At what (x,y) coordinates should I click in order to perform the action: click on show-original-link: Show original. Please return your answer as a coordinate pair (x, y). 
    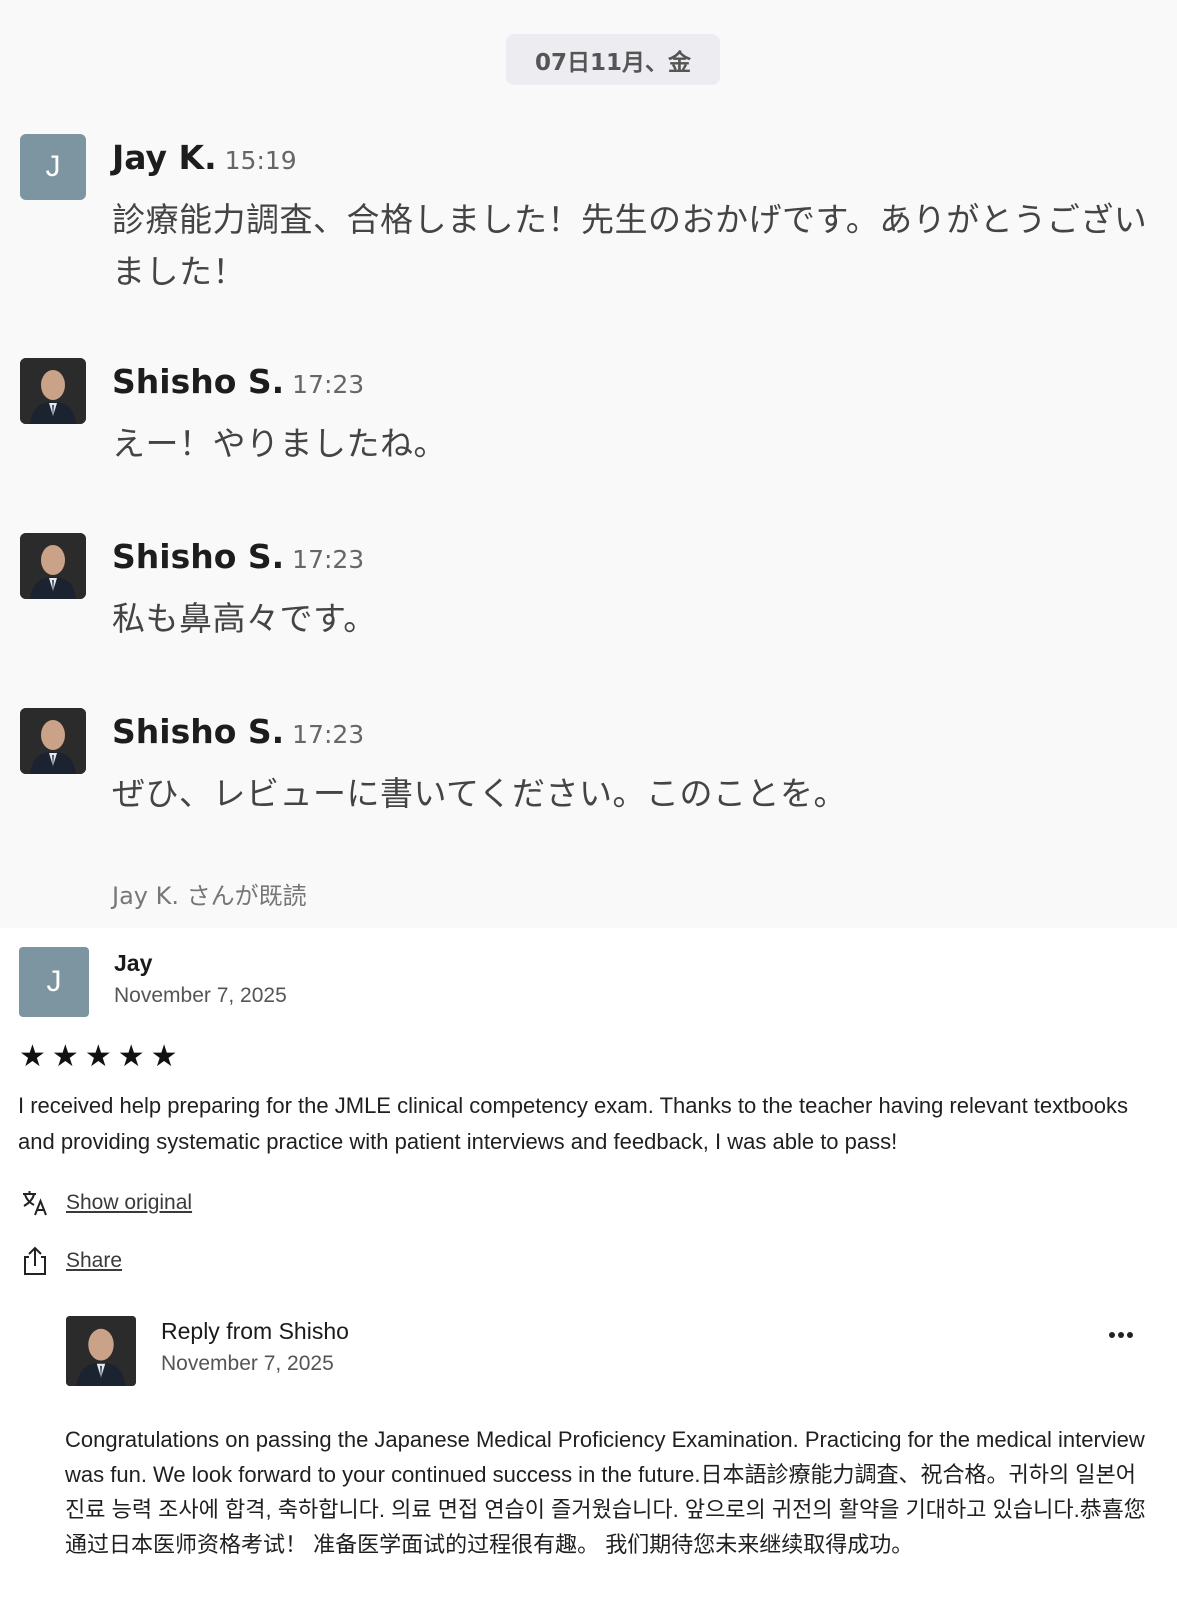
    Looking at the image, I should click on (129, 1203).